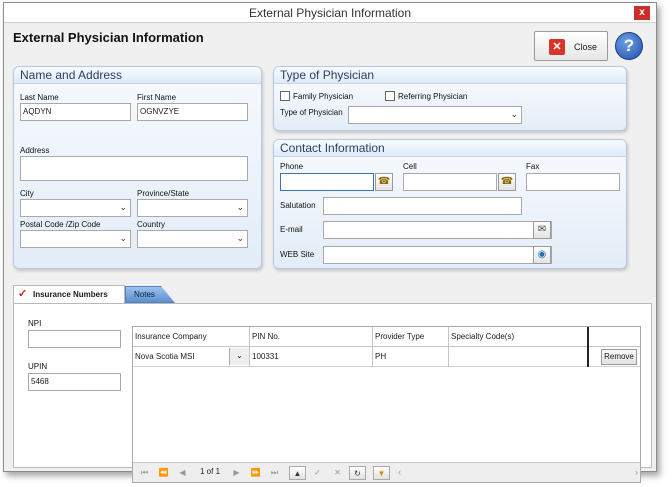 The height and width of the screenshot is (487, 672). Describe the element at coordinates (274, 473) in the screenshot. I see `last-page-icon: ⏭` at that location.